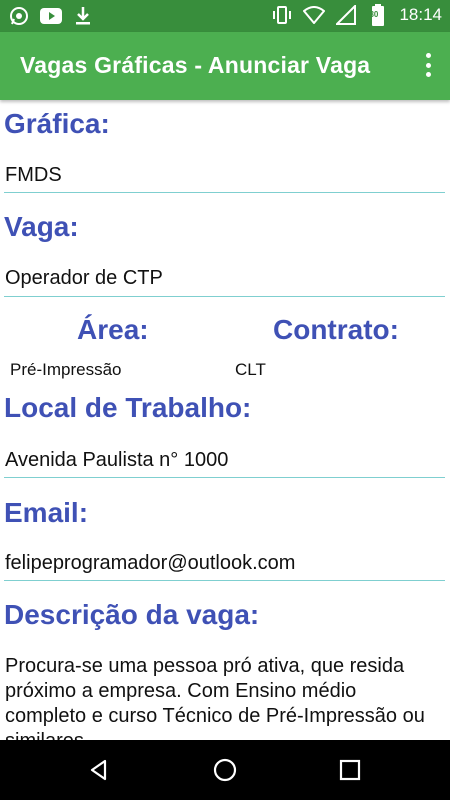 The height and width of the screenshot is (800, 450). I want to click on app-bar: Vagas Gráficas - Anunciar Vaga, so click(225, 66).